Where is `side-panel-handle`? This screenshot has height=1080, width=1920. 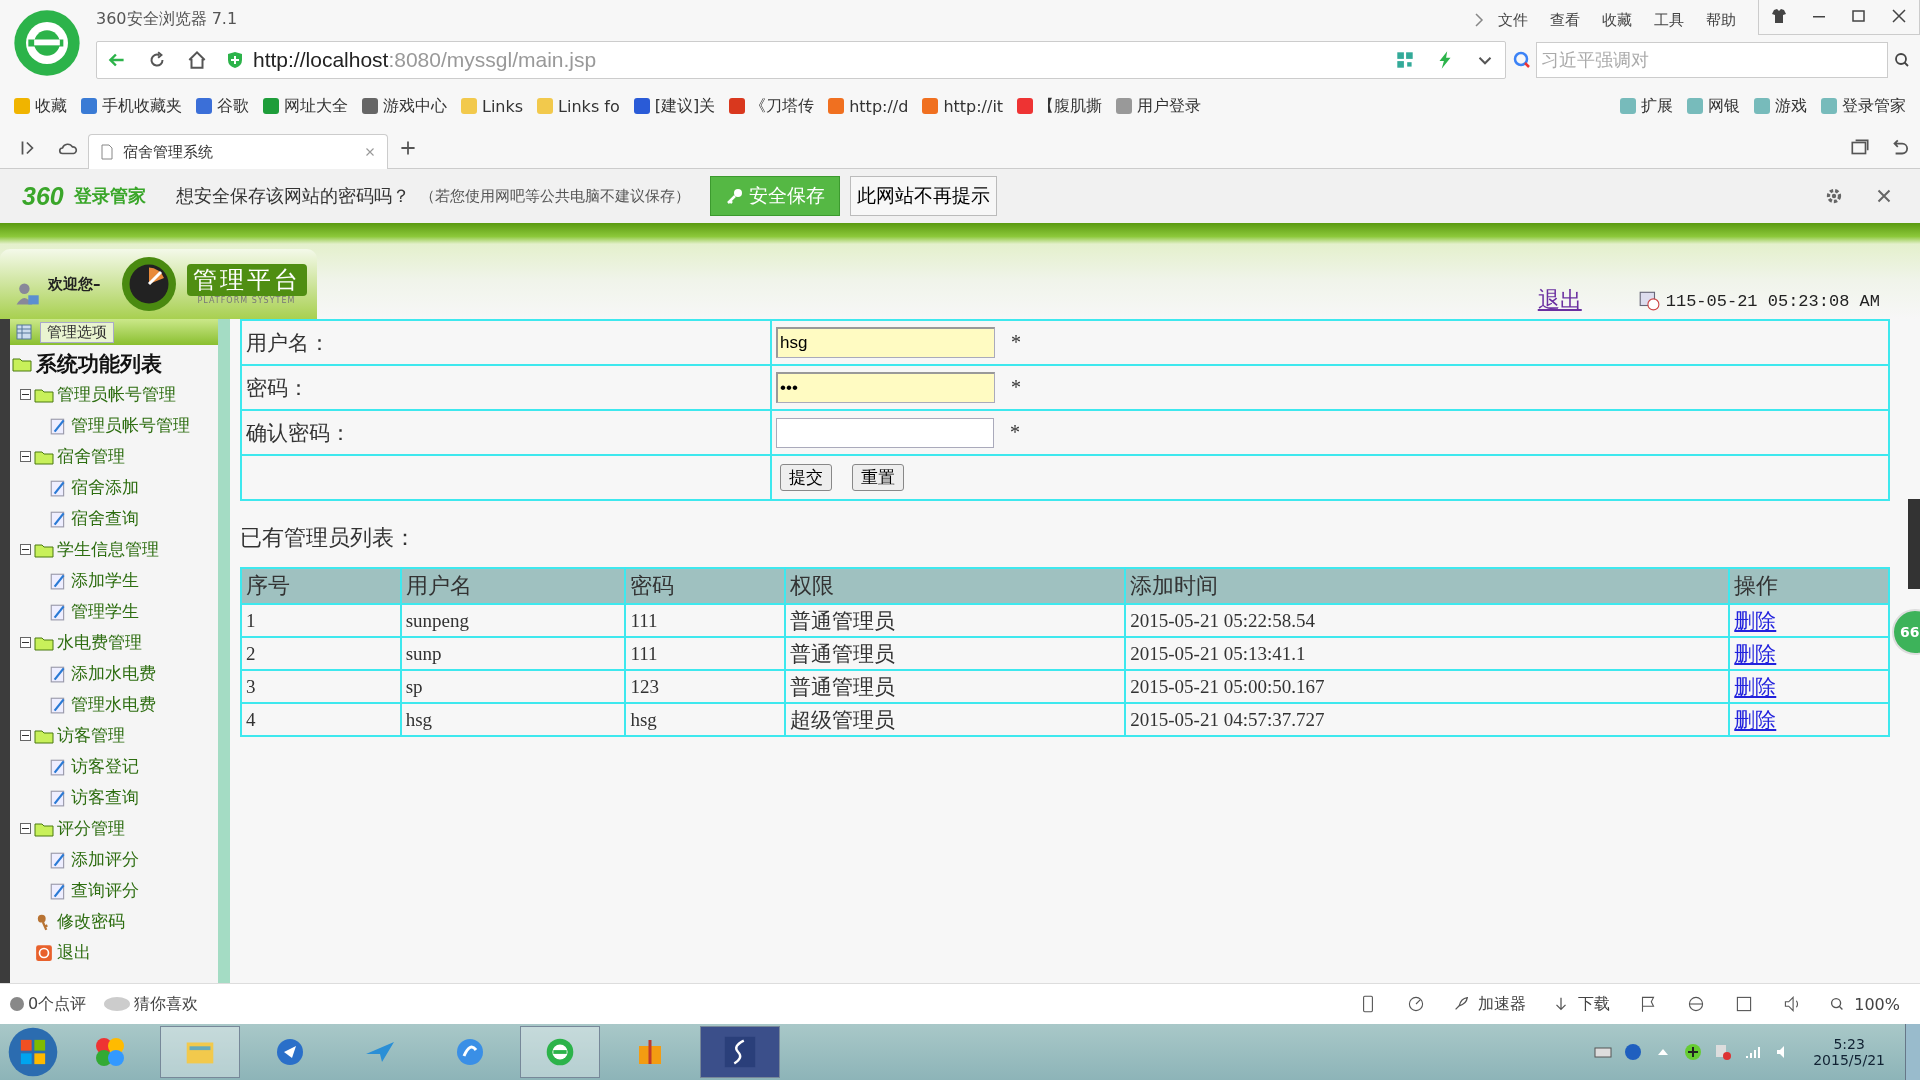
side-panel-handle is located at coordinates (1914, 544).